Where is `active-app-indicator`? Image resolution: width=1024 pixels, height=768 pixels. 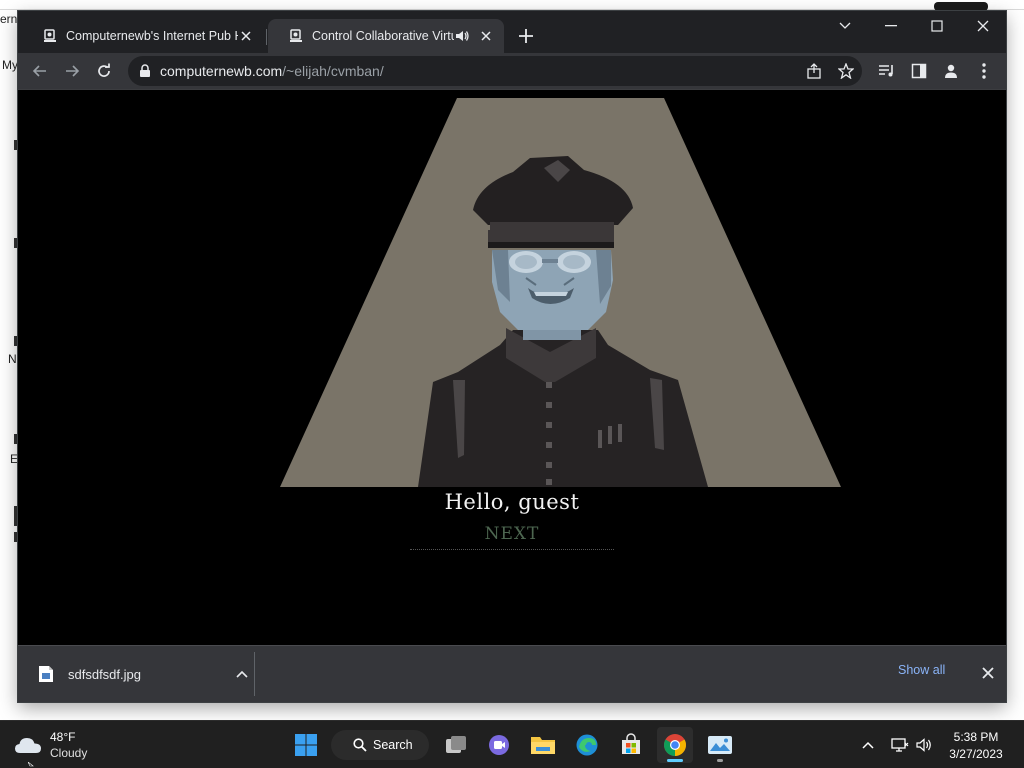
active-app-indicator is located at coordinates (675, 760).